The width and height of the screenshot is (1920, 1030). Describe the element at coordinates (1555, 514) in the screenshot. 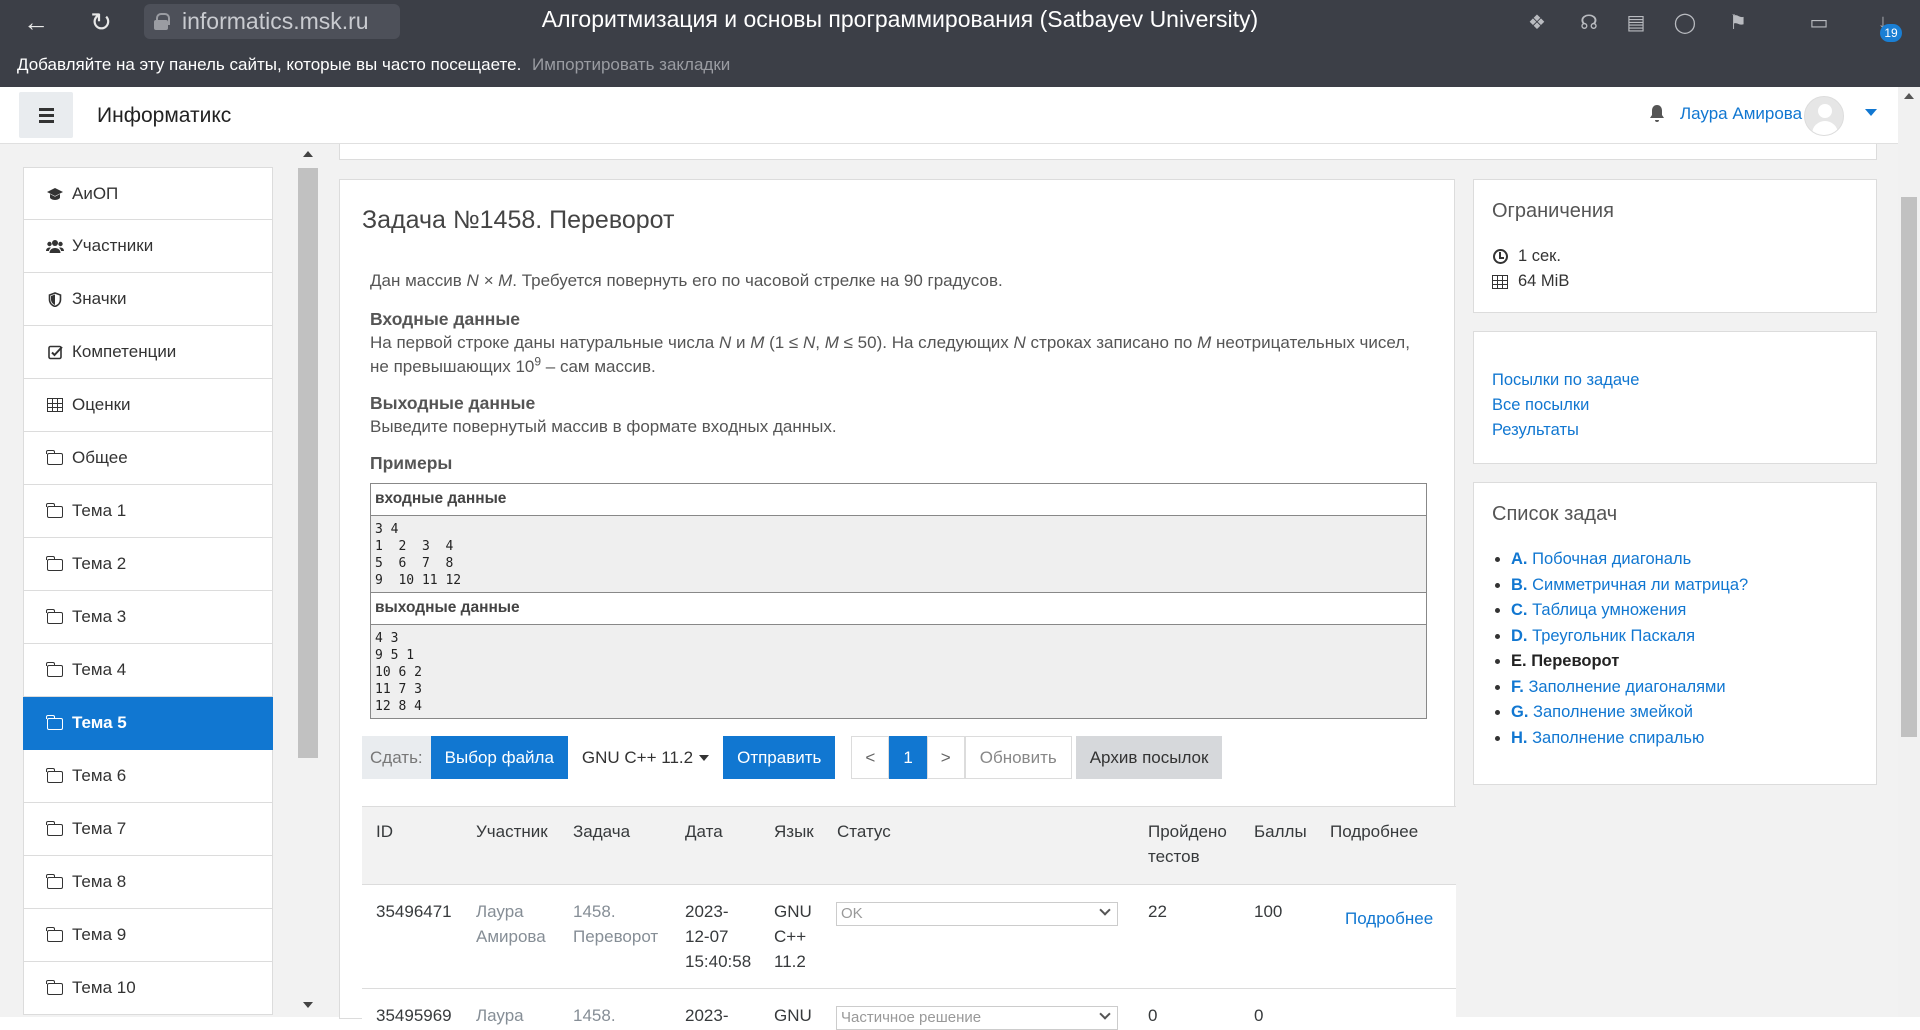

I see `task-list-title: Список задач` at that location.